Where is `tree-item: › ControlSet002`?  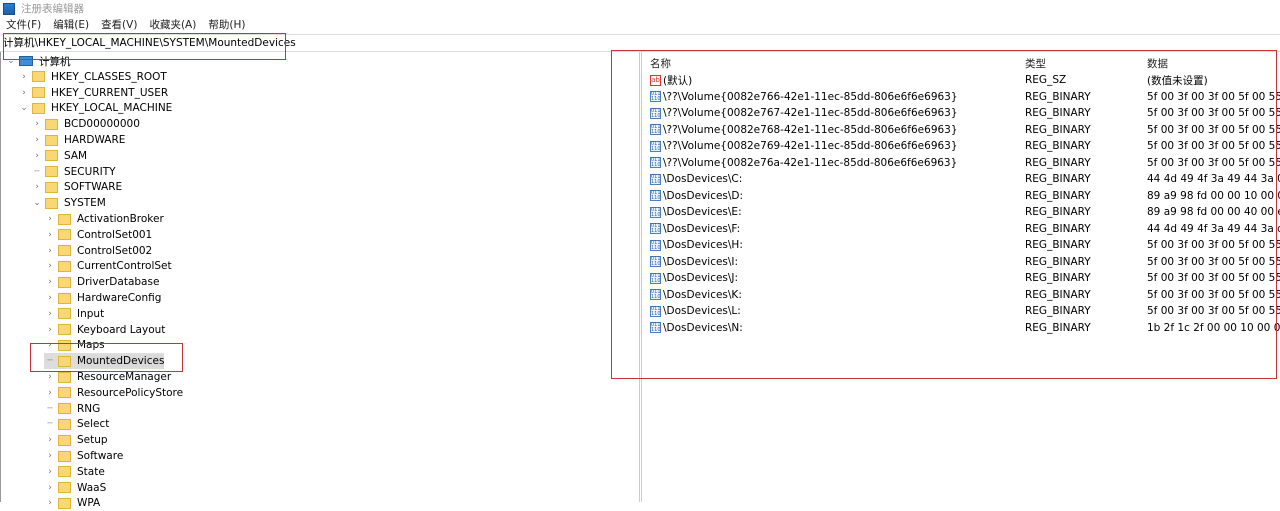 tree-item: › ControlSet002 is located at coordinates (98, 251).